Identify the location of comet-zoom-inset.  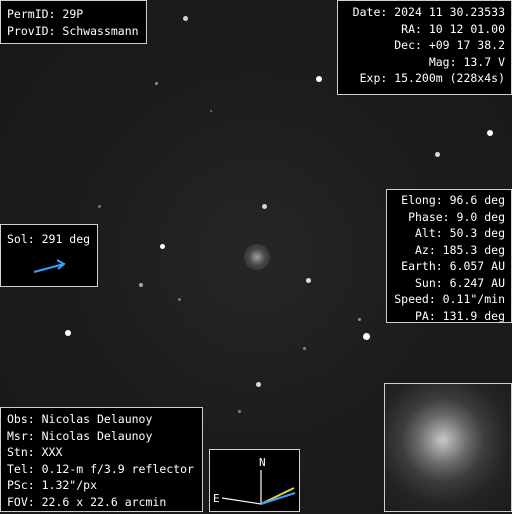
(448, 447).